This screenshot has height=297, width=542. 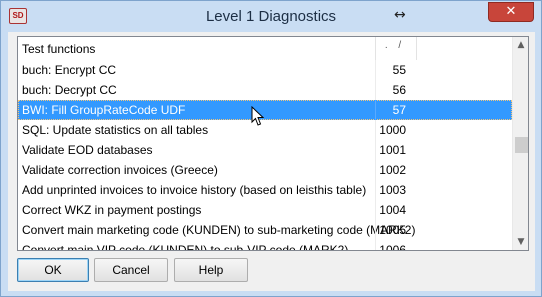 I want to click on row-function-name: buch: Encrypt CC, so click(x=69, y=70).